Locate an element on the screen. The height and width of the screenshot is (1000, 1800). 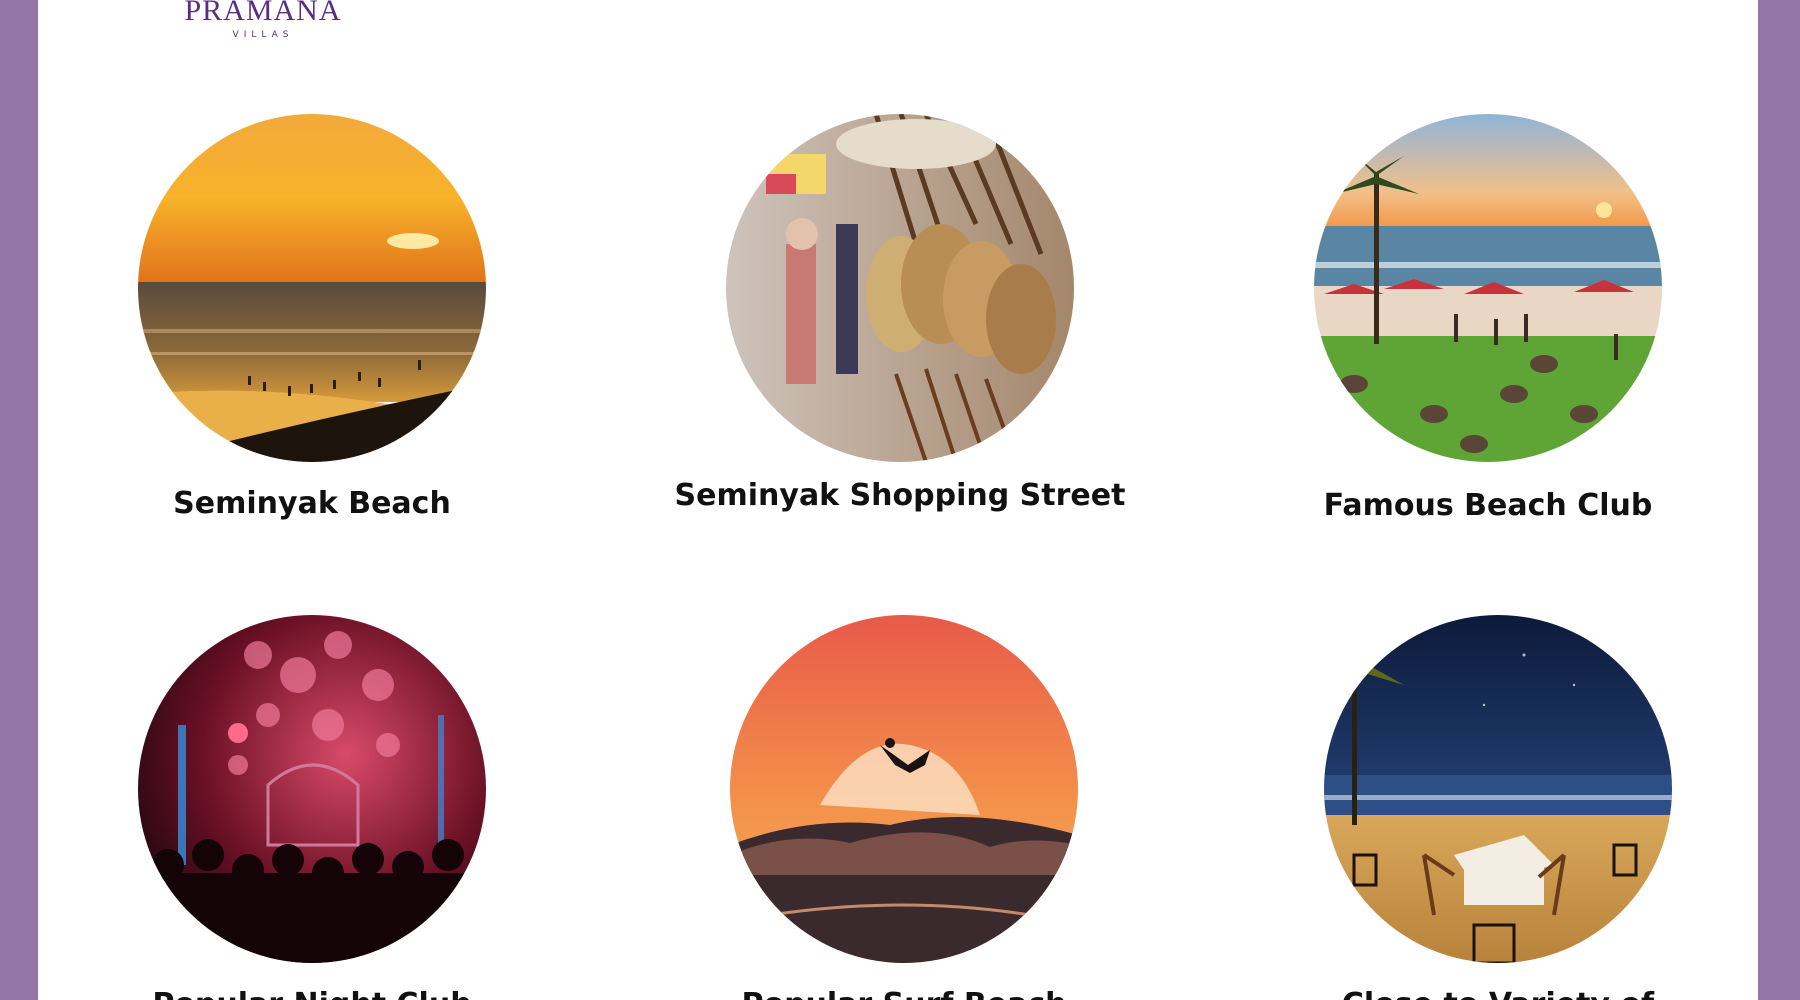
attraction-card-surf-beach: Popular Surf Beach is located at coordinates (904, 807).